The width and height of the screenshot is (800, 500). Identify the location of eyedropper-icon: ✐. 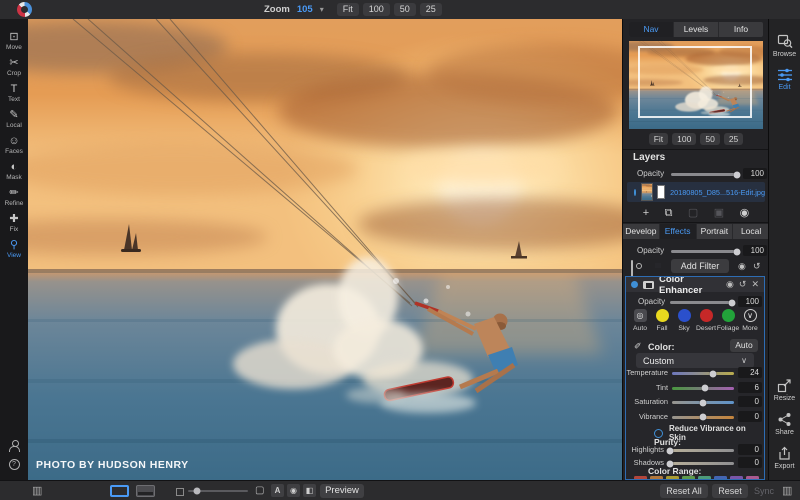
(638, 346).